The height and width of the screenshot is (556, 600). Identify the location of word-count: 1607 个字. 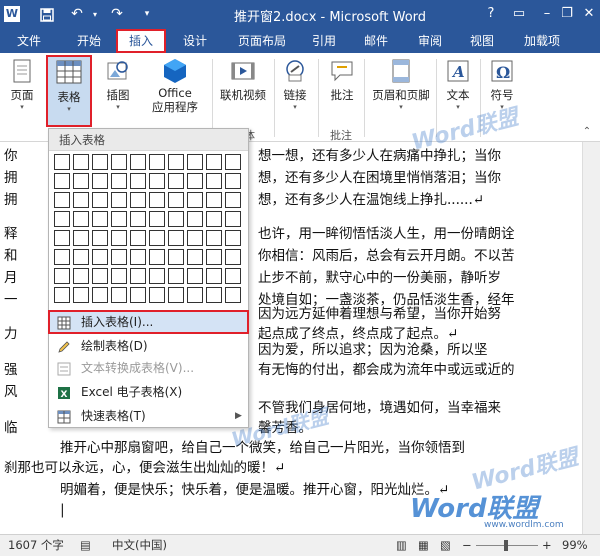
(36, 545).